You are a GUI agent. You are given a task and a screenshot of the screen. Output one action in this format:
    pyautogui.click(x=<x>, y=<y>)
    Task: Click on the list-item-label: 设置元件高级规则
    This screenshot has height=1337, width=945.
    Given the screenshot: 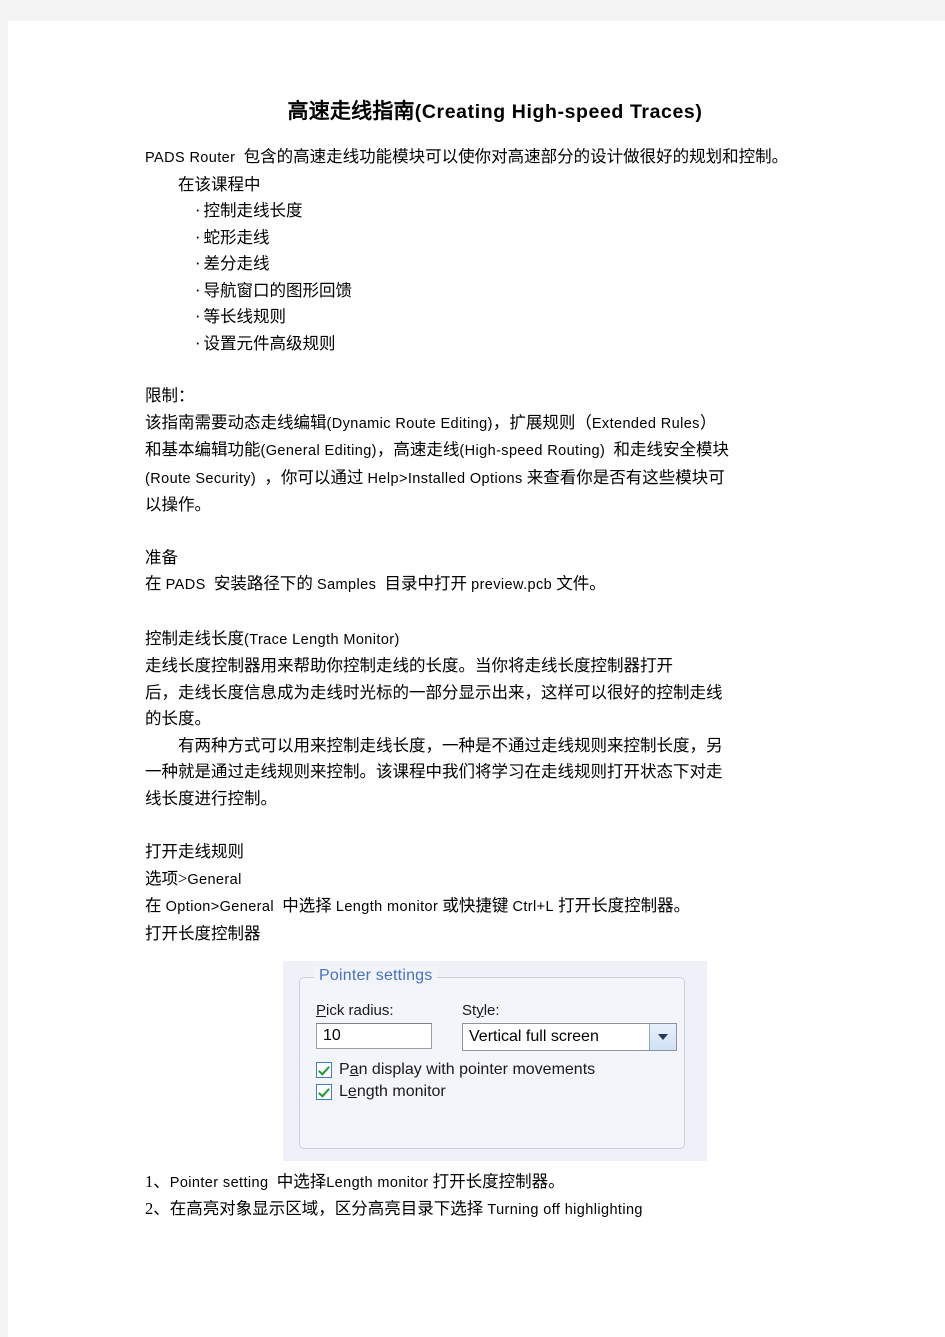 What is the action you would take?
    pyautogui.click(x=269, y=343)
    